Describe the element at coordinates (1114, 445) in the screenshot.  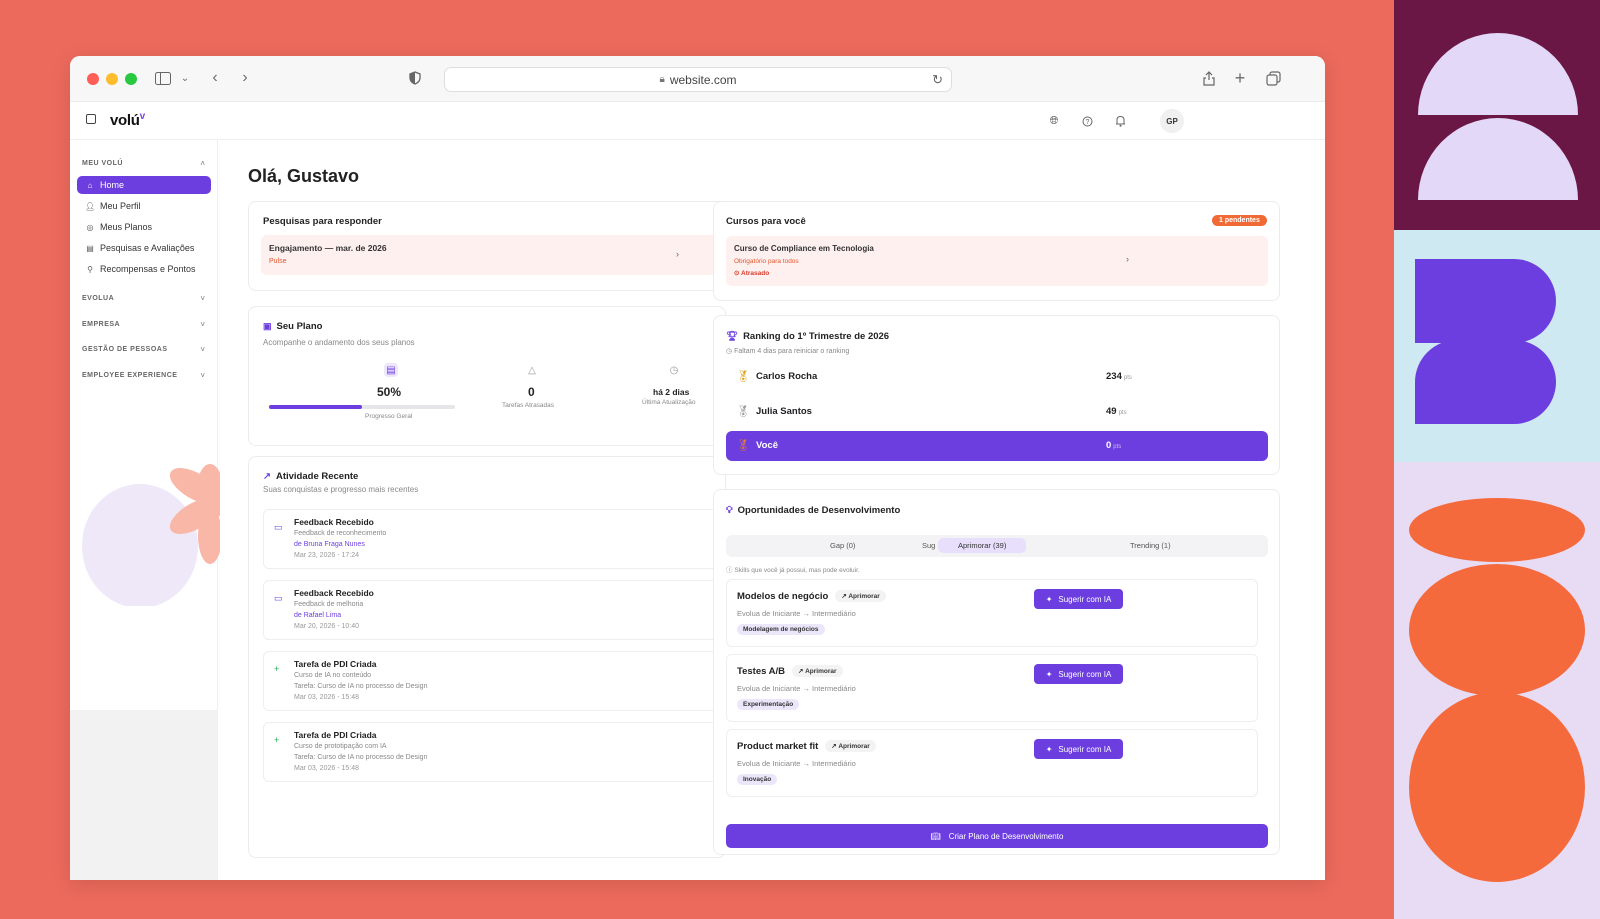
I see `ranking-points: 0 pts` at that location.